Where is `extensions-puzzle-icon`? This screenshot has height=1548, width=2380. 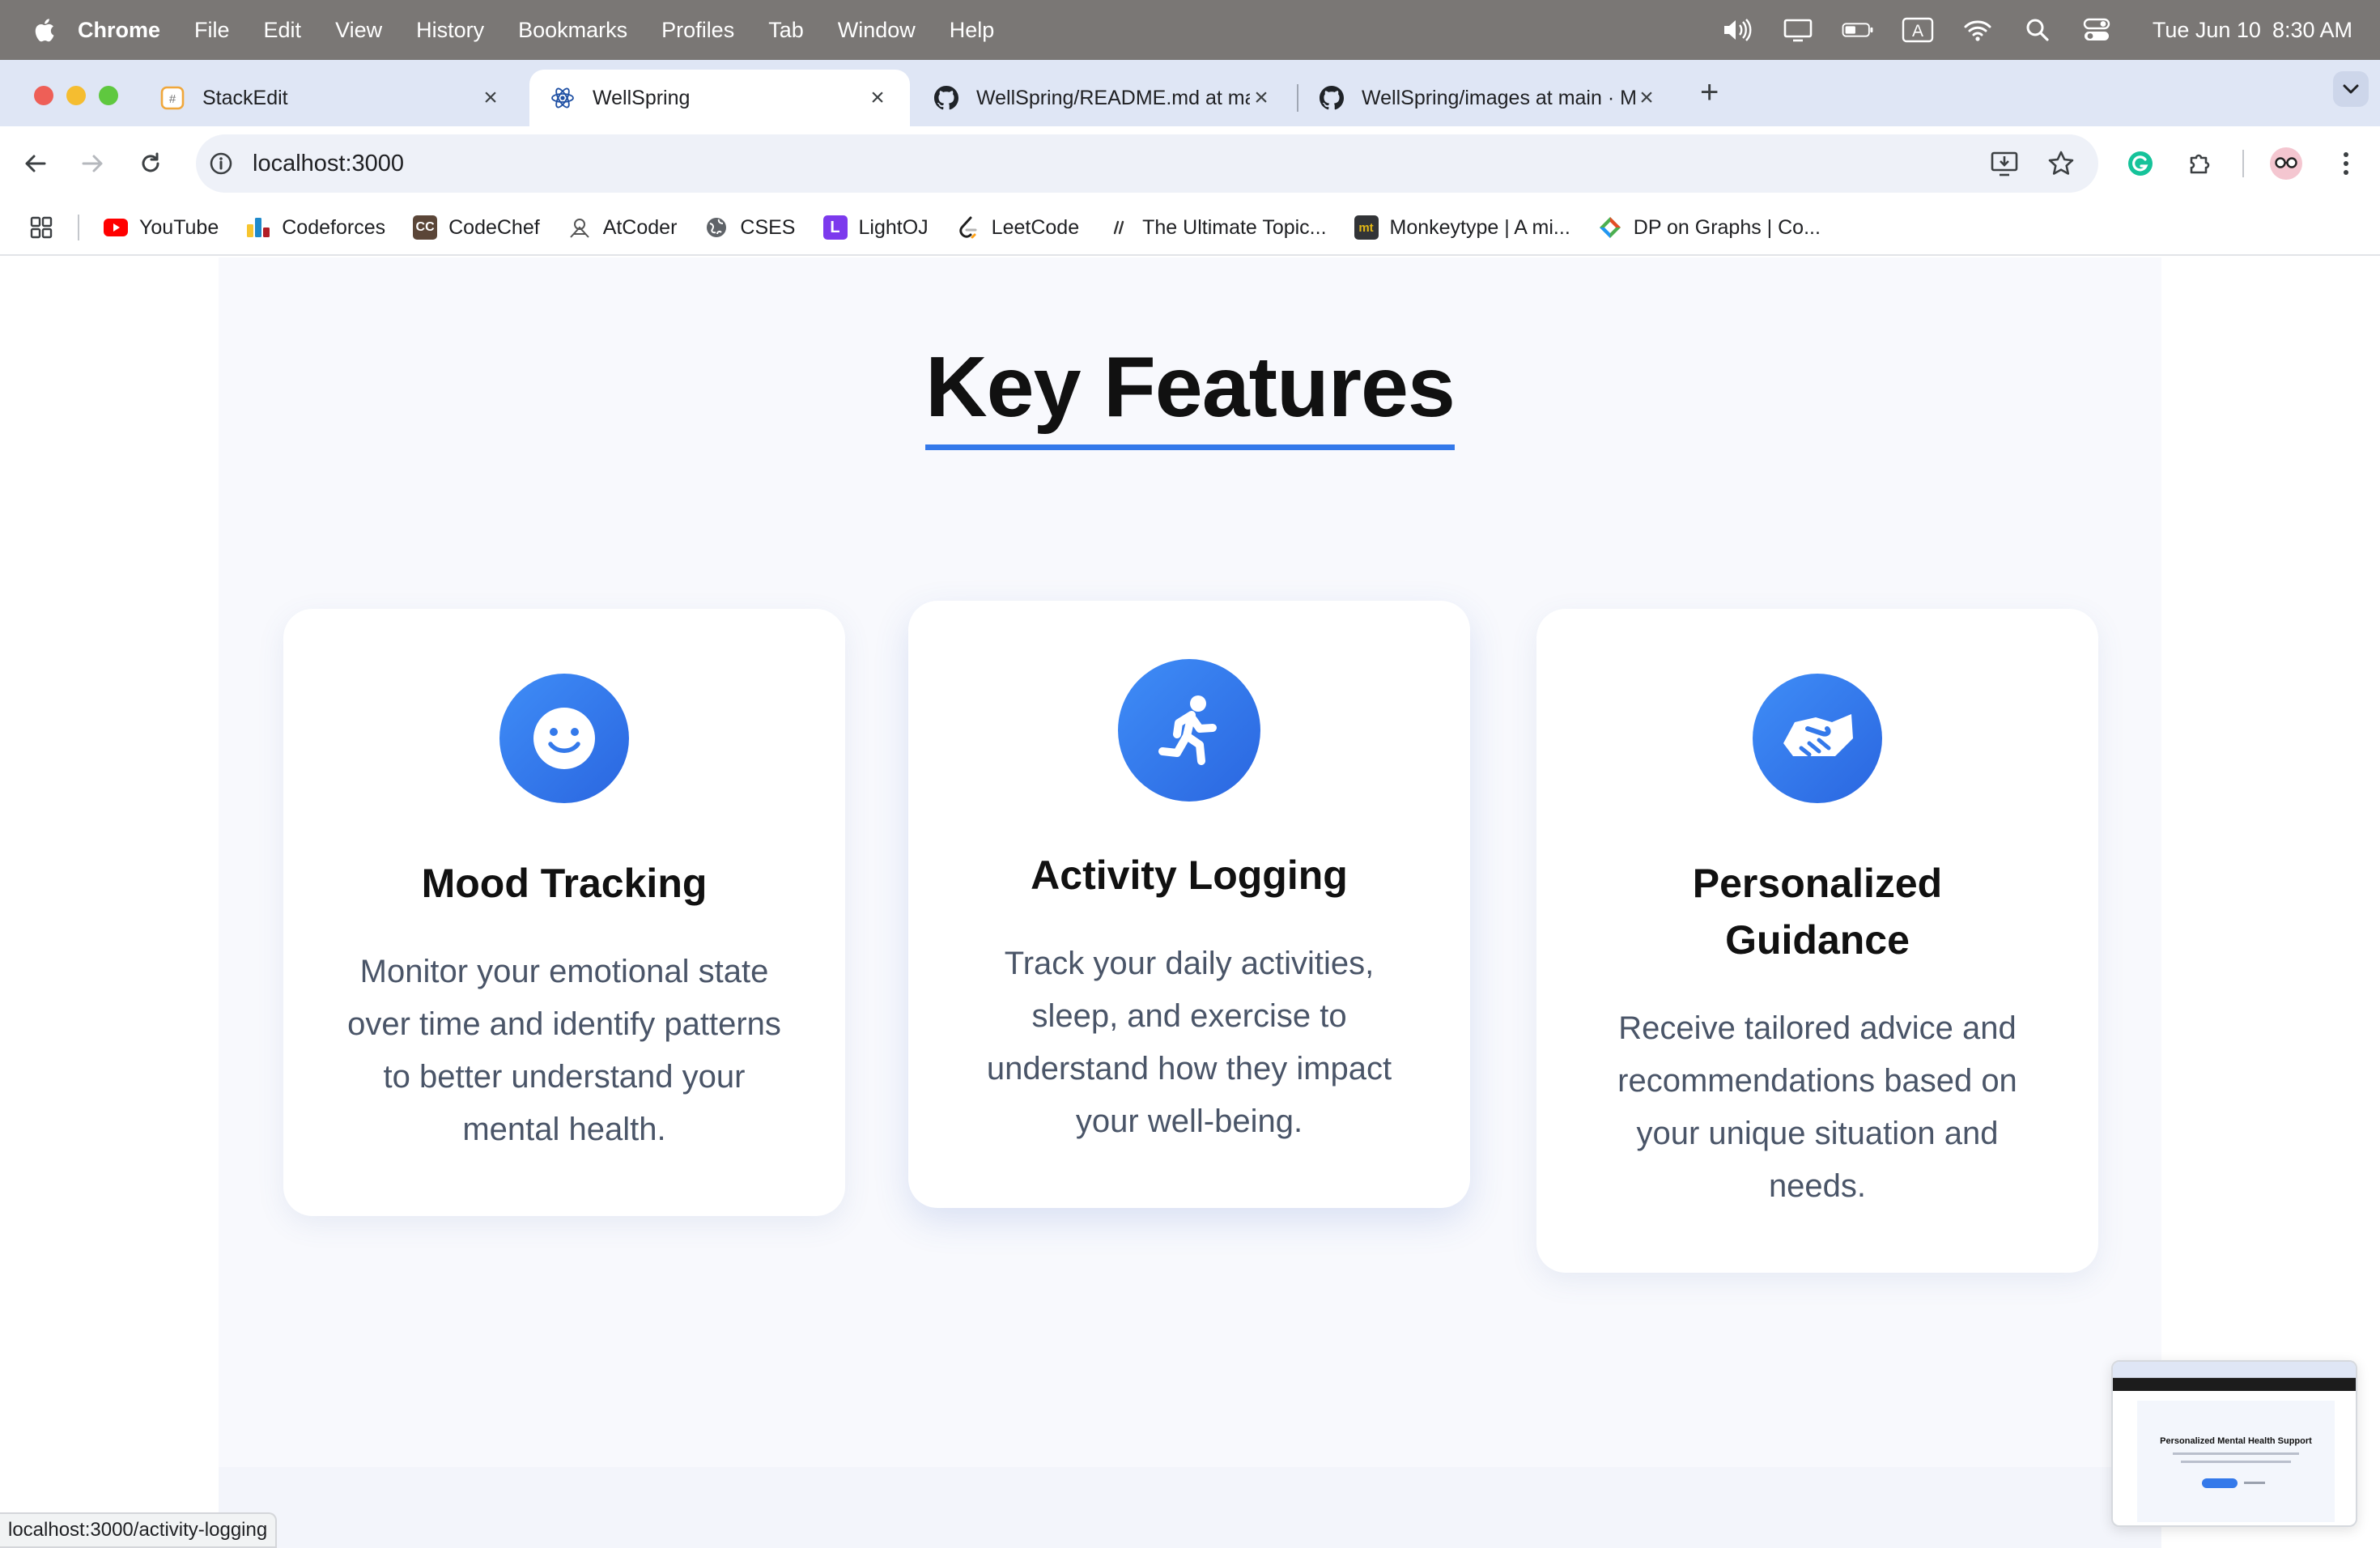 extensions-puzzle-icon is located at coordinates (2200, 164).